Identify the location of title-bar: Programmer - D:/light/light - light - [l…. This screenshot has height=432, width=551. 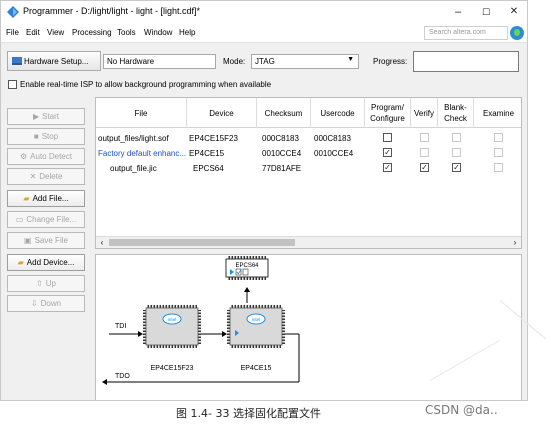
(264, 12).